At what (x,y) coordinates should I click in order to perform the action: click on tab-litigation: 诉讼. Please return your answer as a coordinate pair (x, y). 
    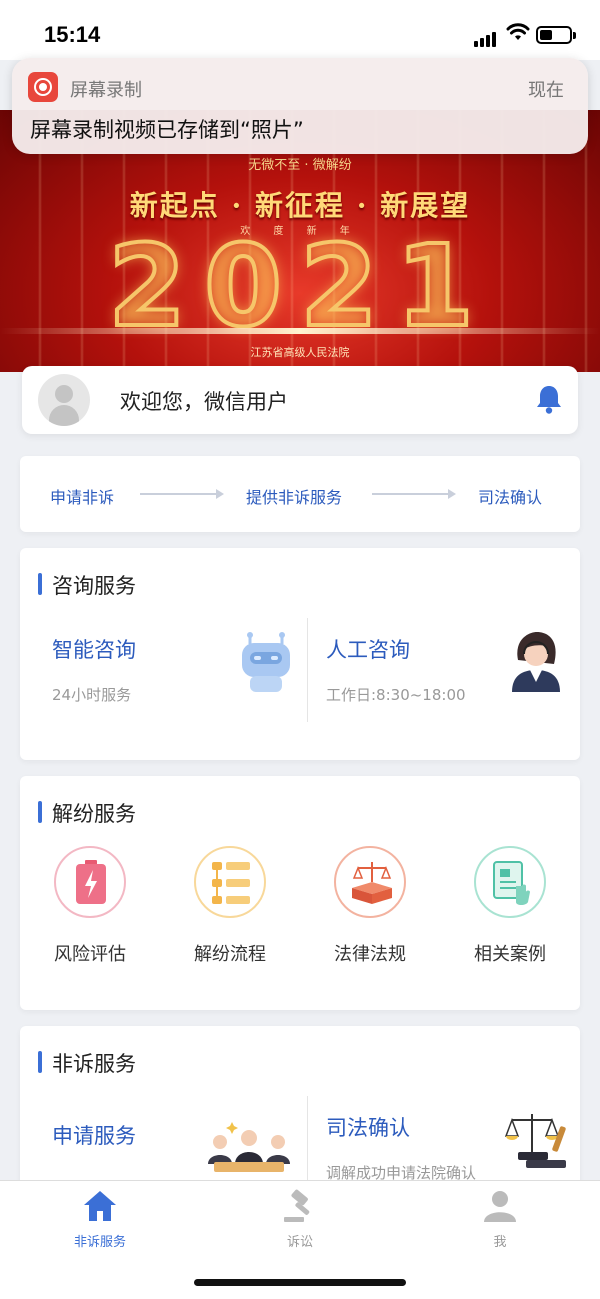
    Looking at the image, I should click on (300, 1219).